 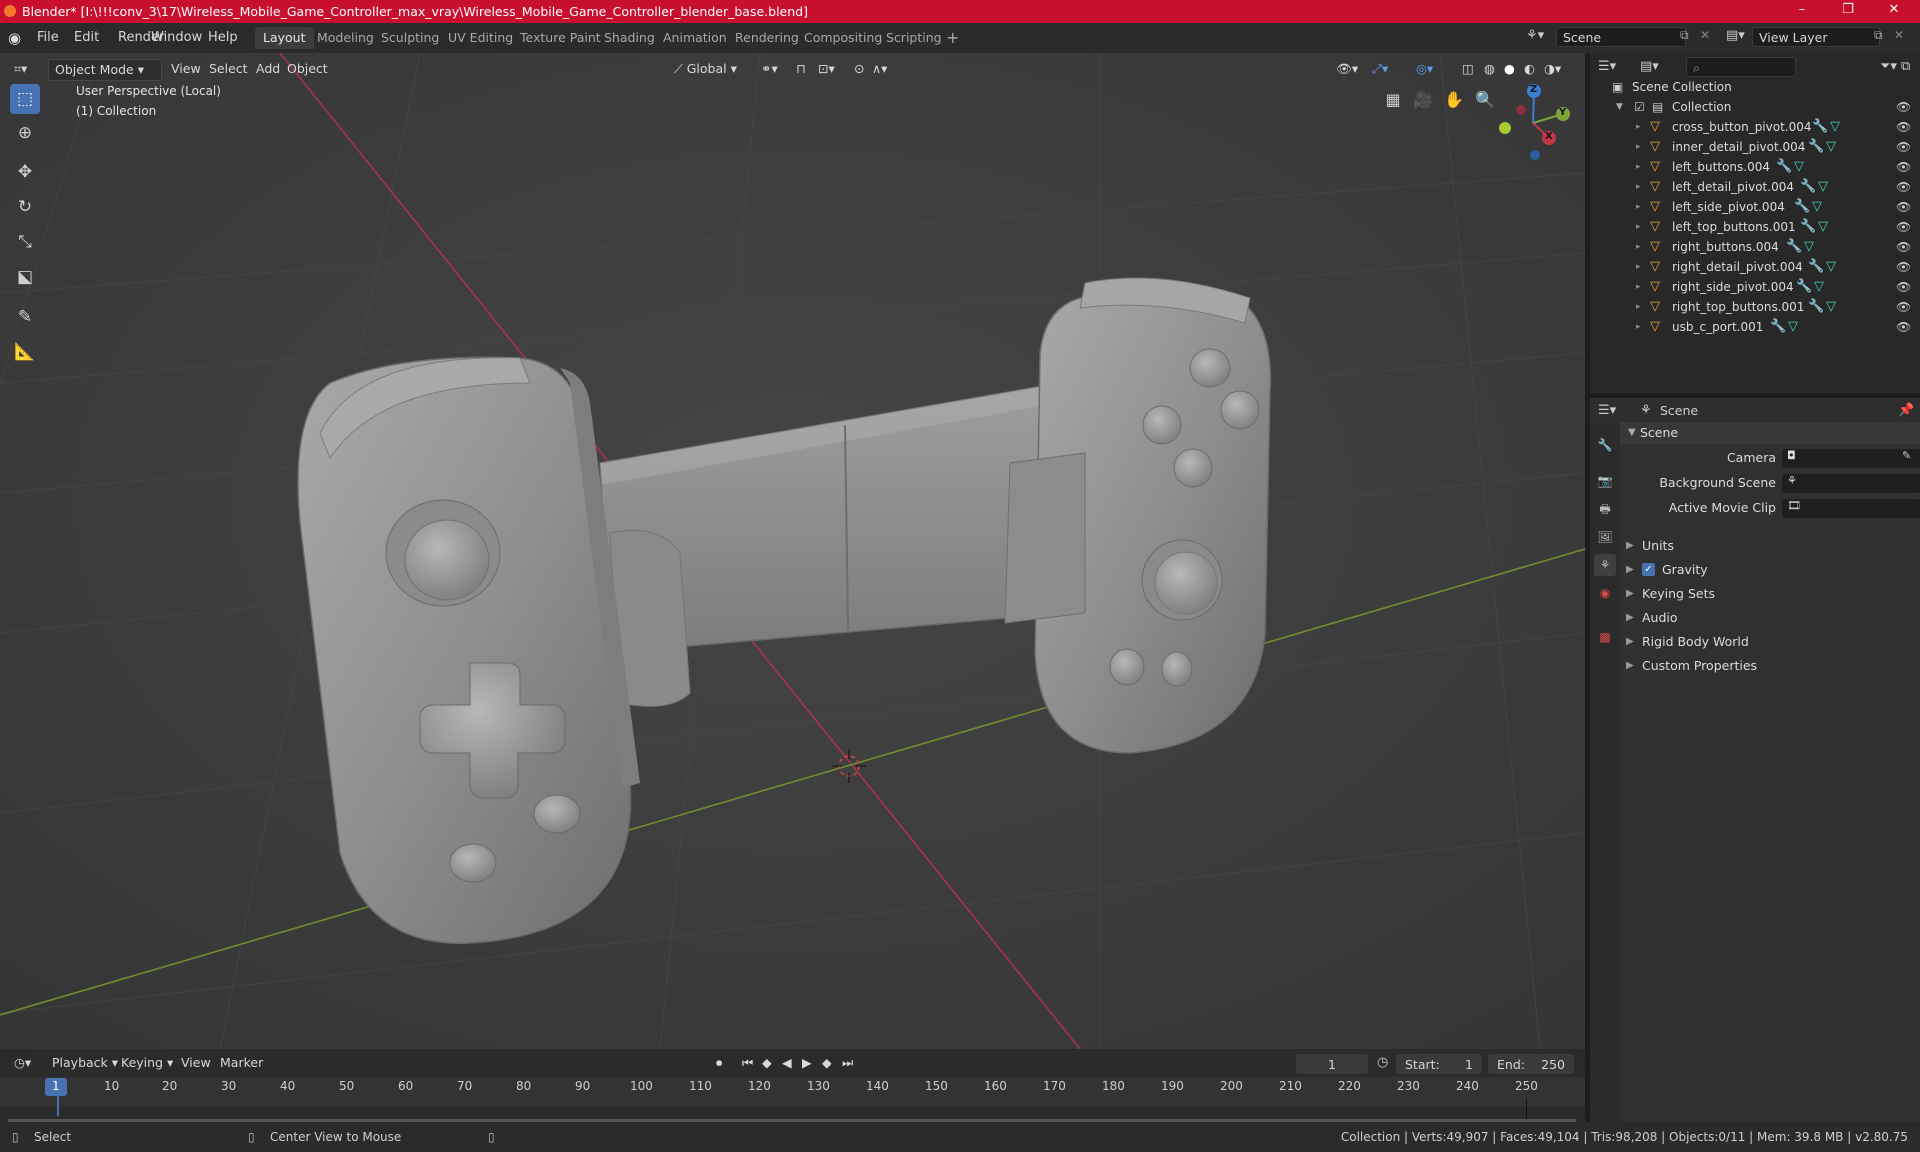 What do you see at coordinates (1424, 69) in the screenshot?
I see `overlays-toggle-icon: ◎▾` at bounding box center [1424, 69].